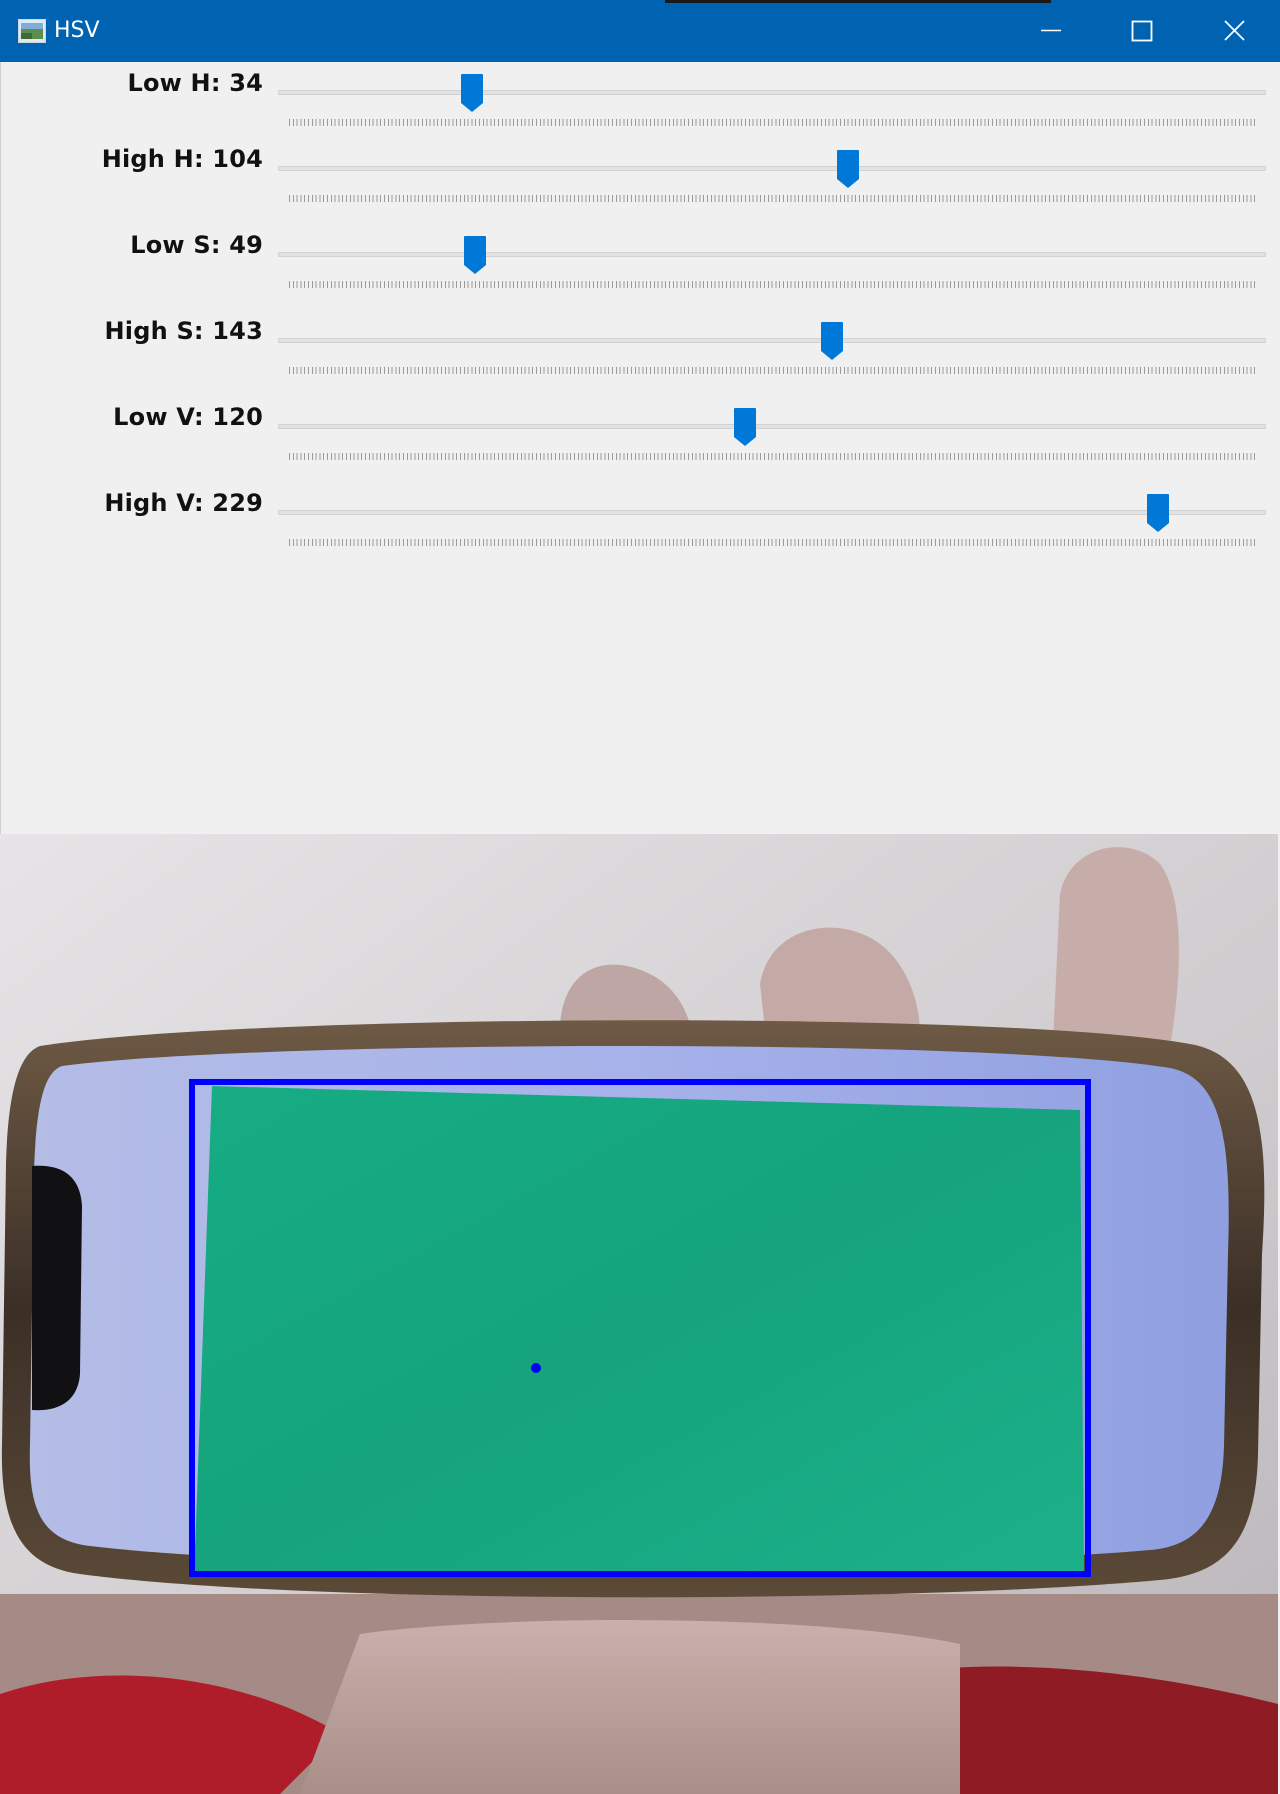 The height and width of the screenshot is (1794, 1280). Describe the element at coordinates (77, 30) in the screenshot. I see `window-title: HSV` at that location.